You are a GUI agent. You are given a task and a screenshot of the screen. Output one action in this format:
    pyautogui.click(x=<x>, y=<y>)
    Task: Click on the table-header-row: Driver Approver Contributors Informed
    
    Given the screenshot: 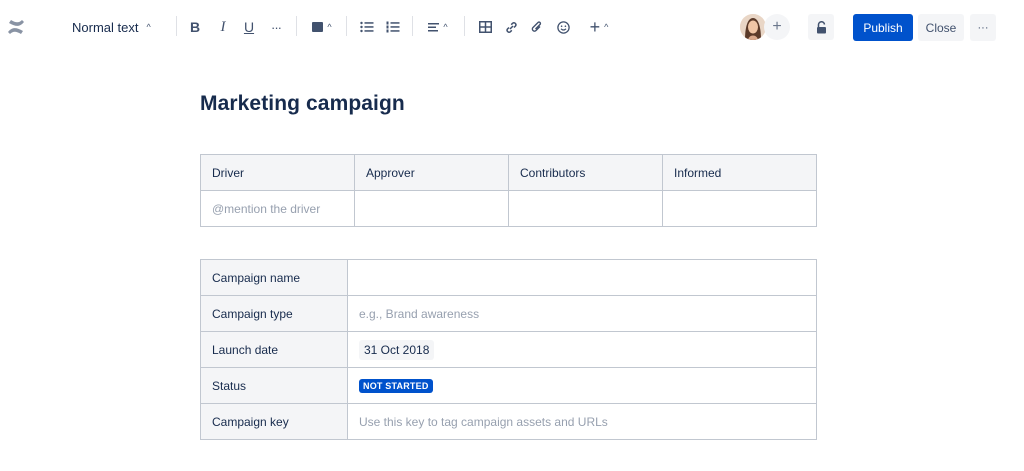 What is the action you would take?
    pyautogui.click(x=508, y=172)
    